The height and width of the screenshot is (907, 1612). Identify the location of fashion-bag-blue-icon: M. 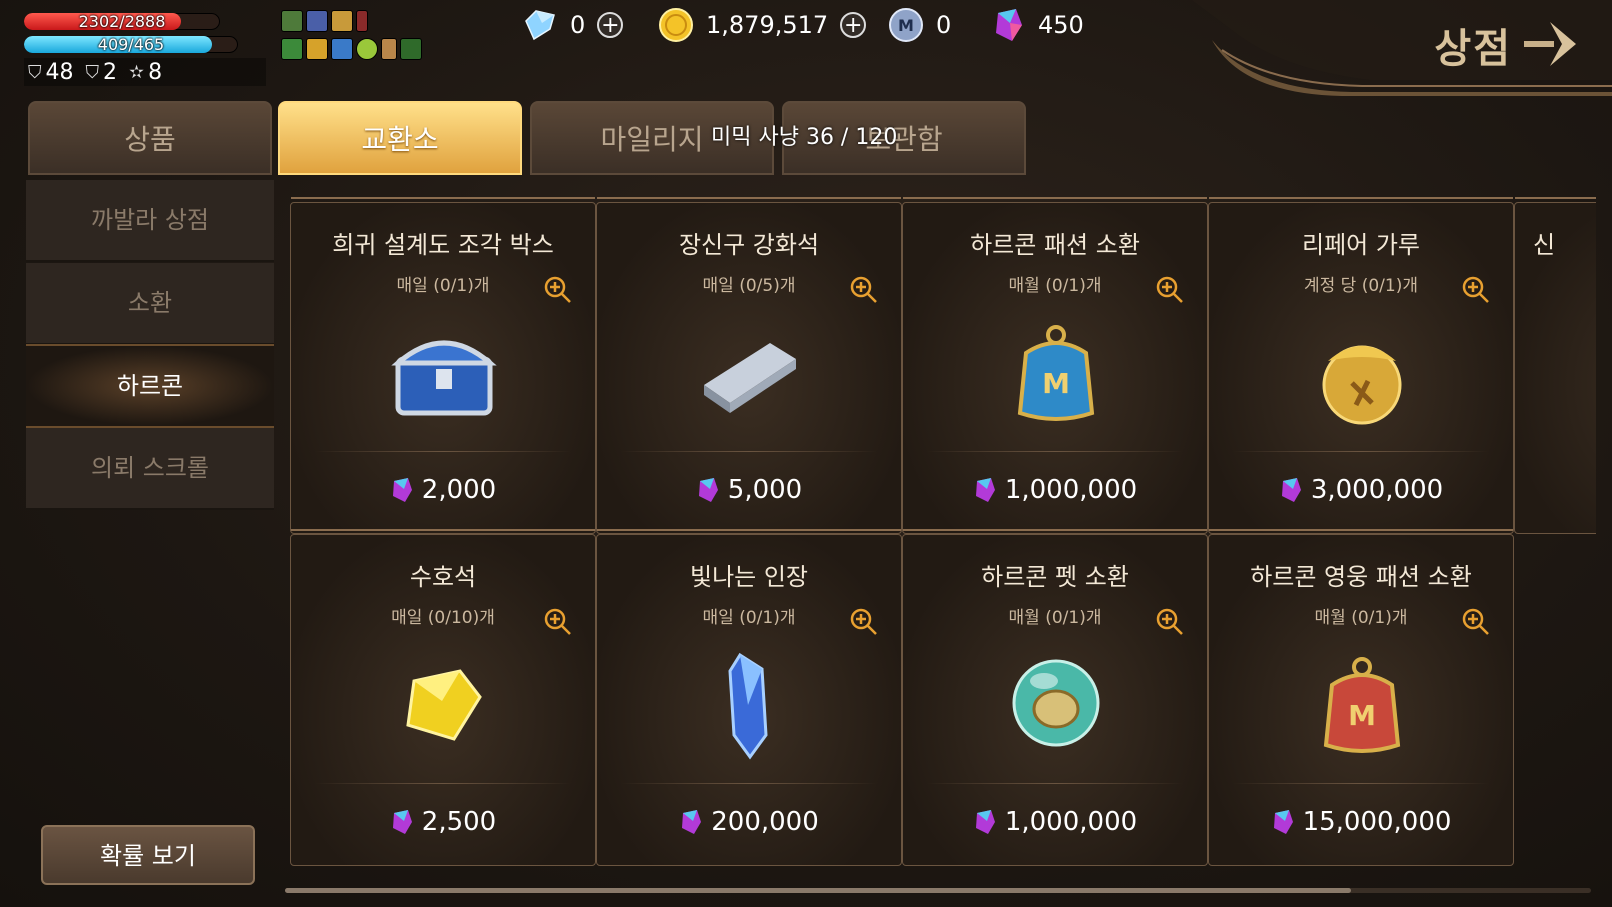
(1056, 373).